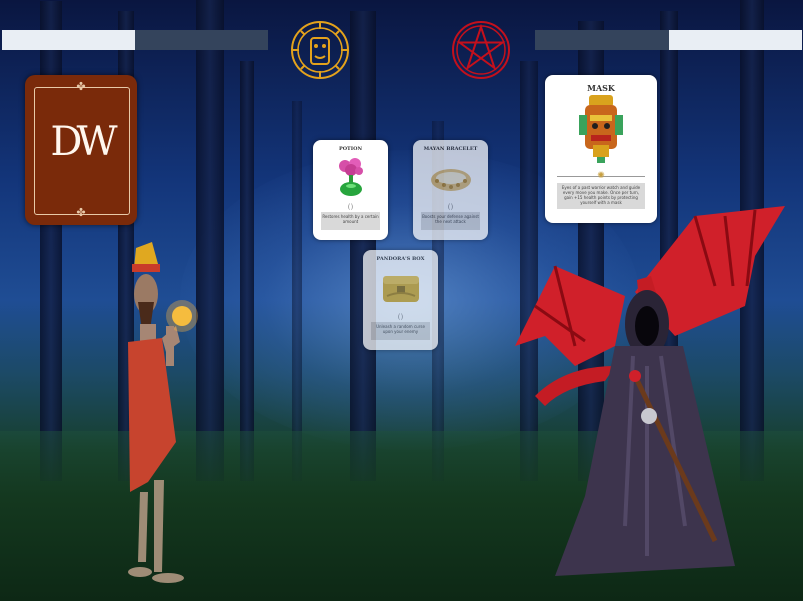 Image resolution: width=803 pixels, height=601 pixels. I want to click on player-health-fill, so click(68, 40).